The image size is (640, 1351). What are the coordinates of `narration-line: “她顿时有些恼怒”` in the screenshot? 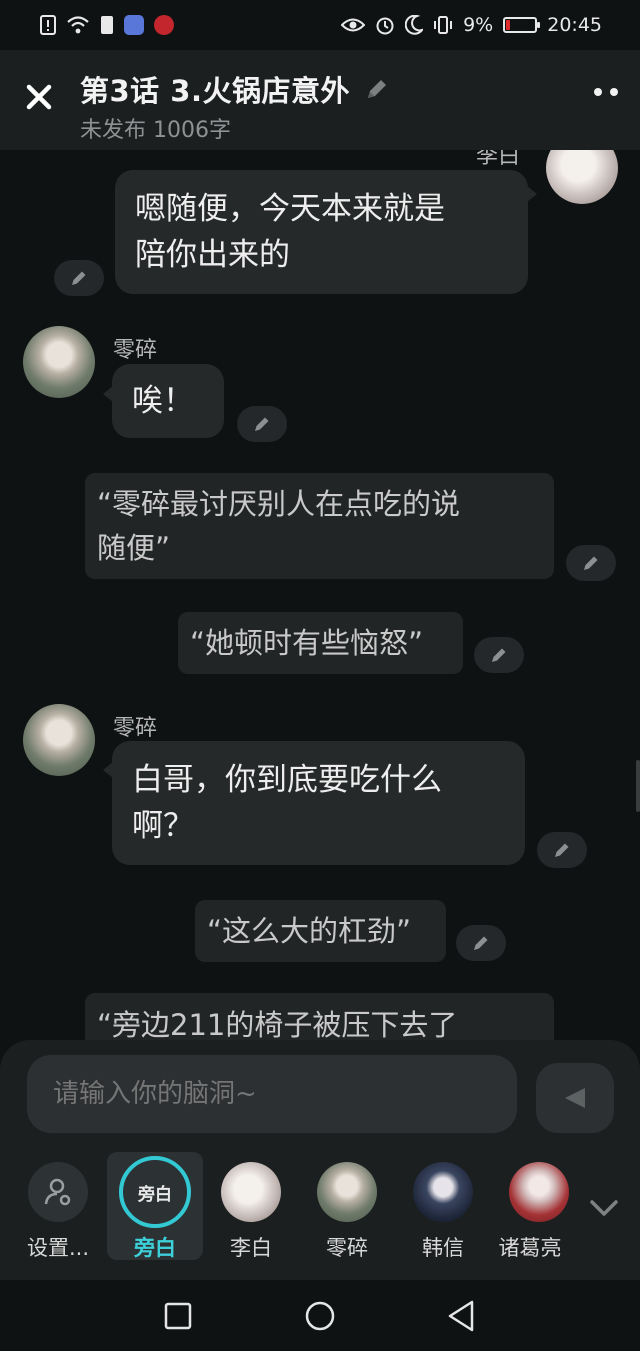 It's located at (307, 643).